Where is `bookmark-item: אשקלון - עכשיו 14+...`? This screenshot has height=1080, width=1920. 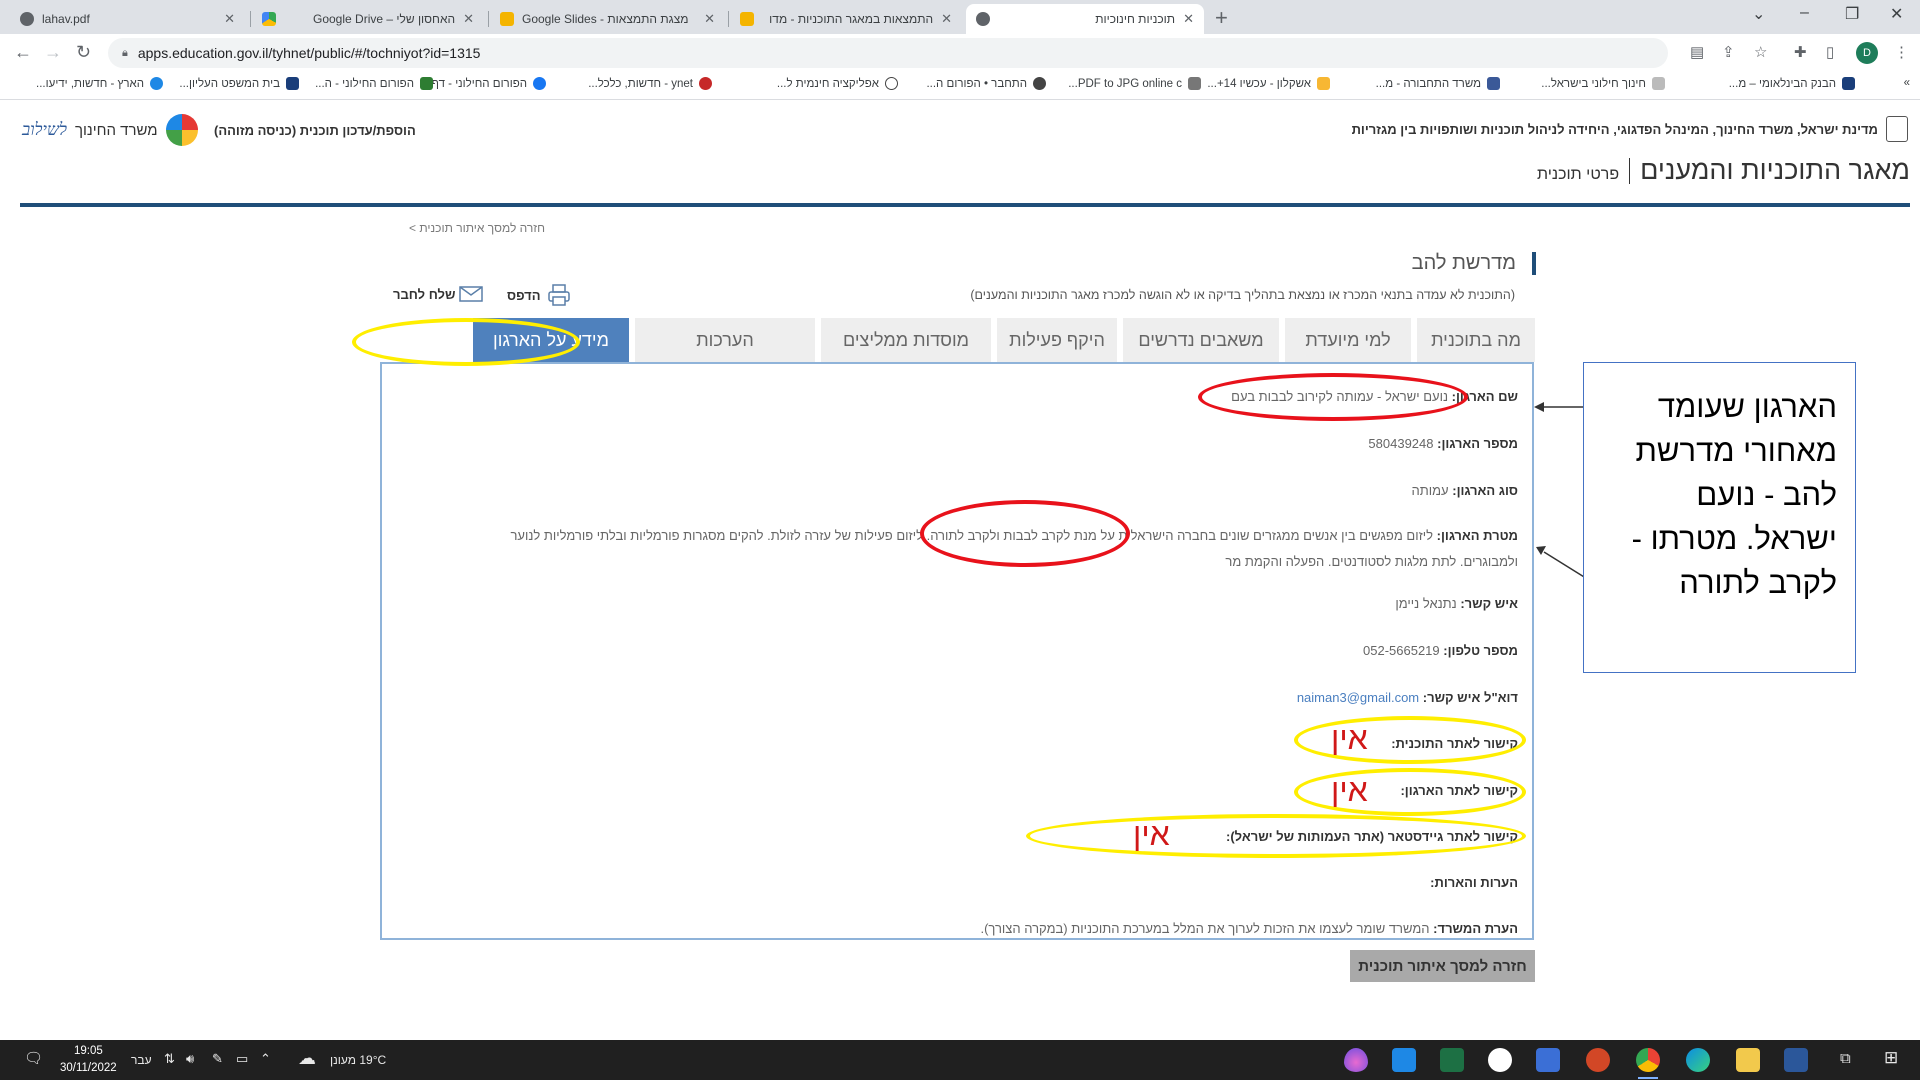 bookmark-item: אשקלון - עכשיו 14+... is located at coordinates (1268, 83).